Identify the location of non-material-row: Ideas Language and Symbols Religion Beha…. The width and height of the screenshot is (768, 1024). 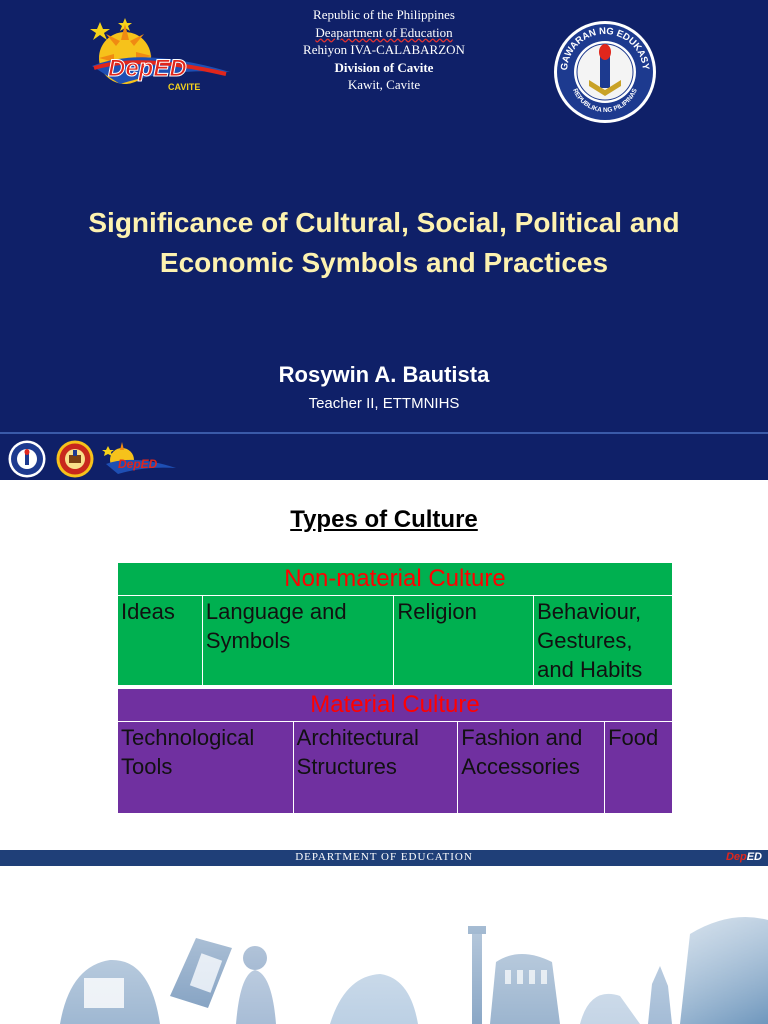
(395, 640).